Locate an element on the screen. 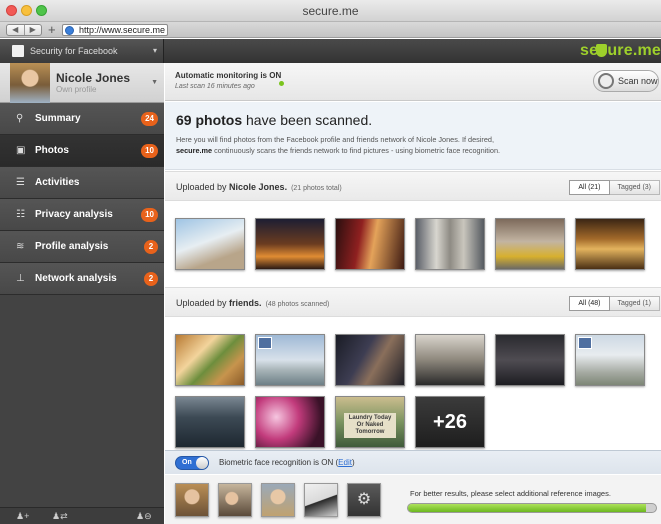 The width and height of the screenshot is (661, 524). scan-now-button: Scan now is located at coordinates (626, 81).